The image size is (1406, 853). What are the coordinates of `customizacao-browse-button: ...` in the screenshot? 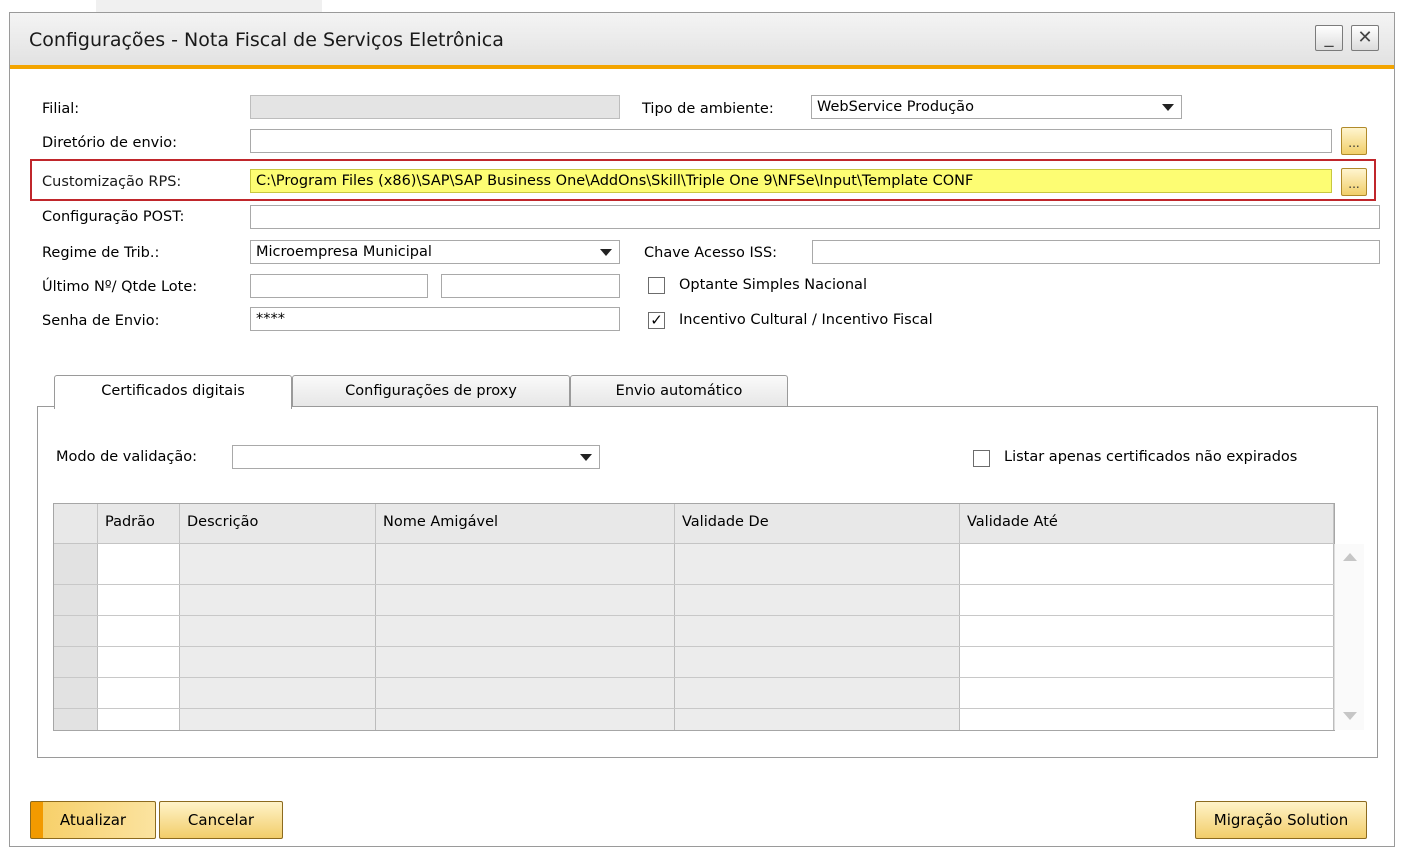 It's located at (1354, 182).